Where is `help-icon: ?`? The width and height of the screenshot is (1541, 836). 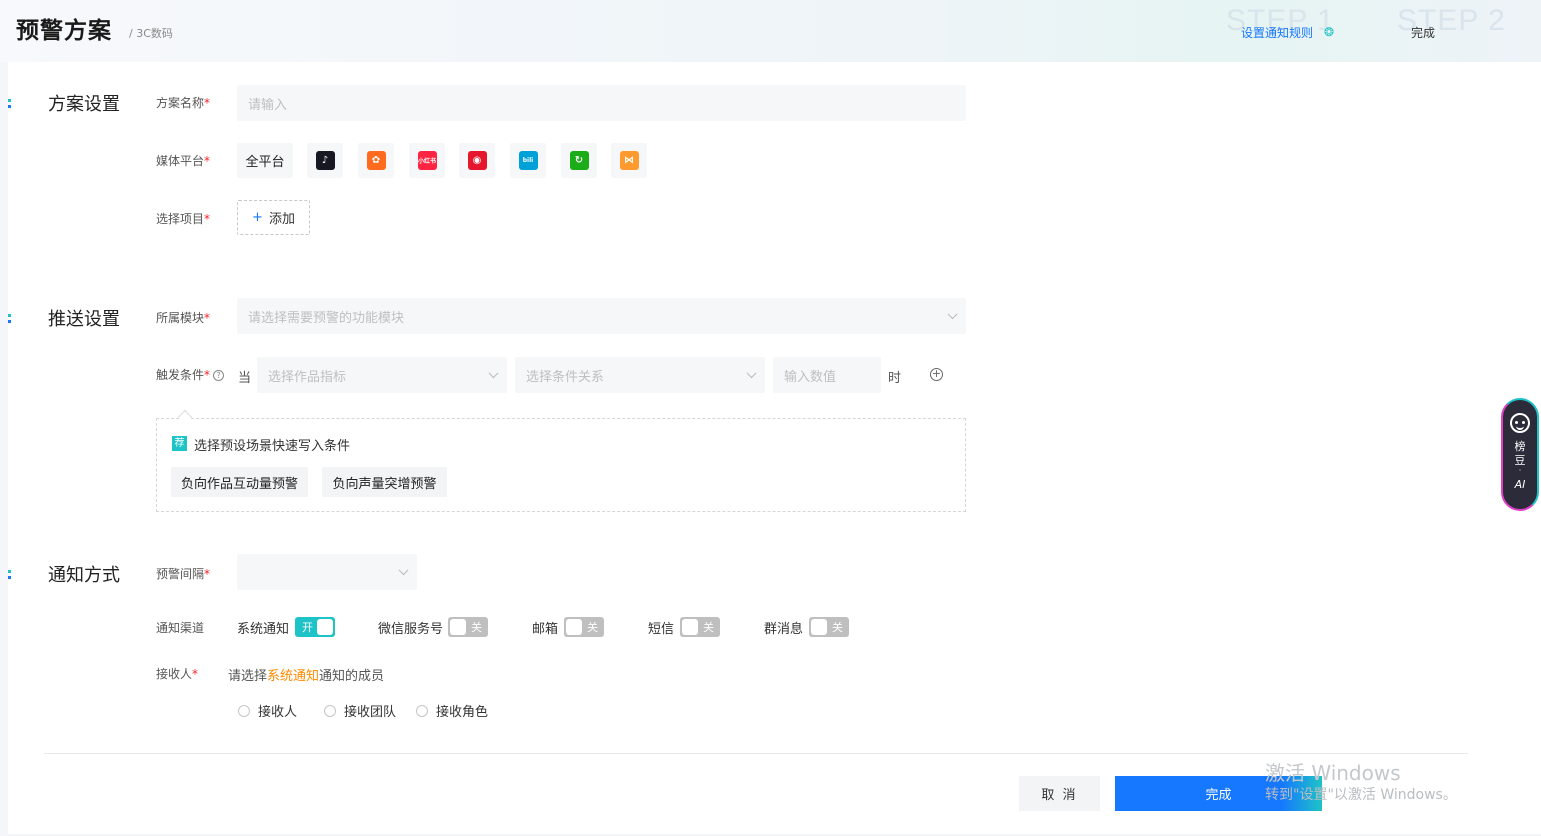
help-icon: ? is located at coordinates (219, 375).